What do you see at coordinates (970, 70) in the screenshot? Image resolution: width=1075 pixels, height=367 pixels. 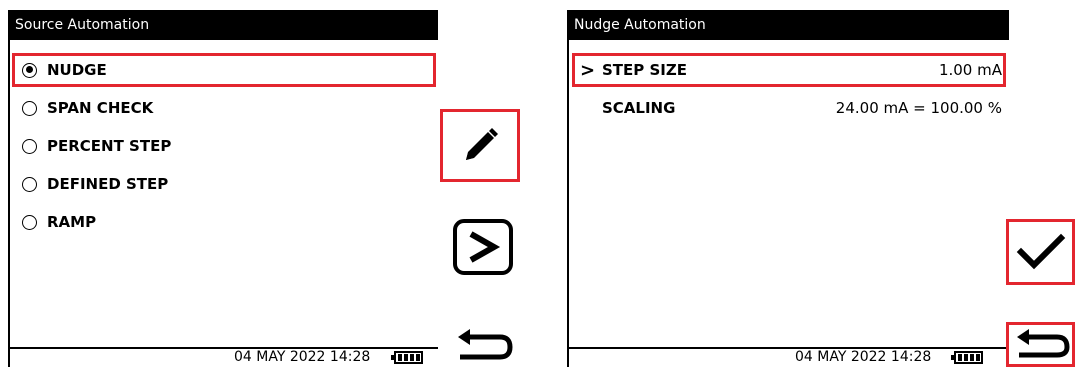 I see `row-value: 1.00 mA` at bounding box center [970, 70].